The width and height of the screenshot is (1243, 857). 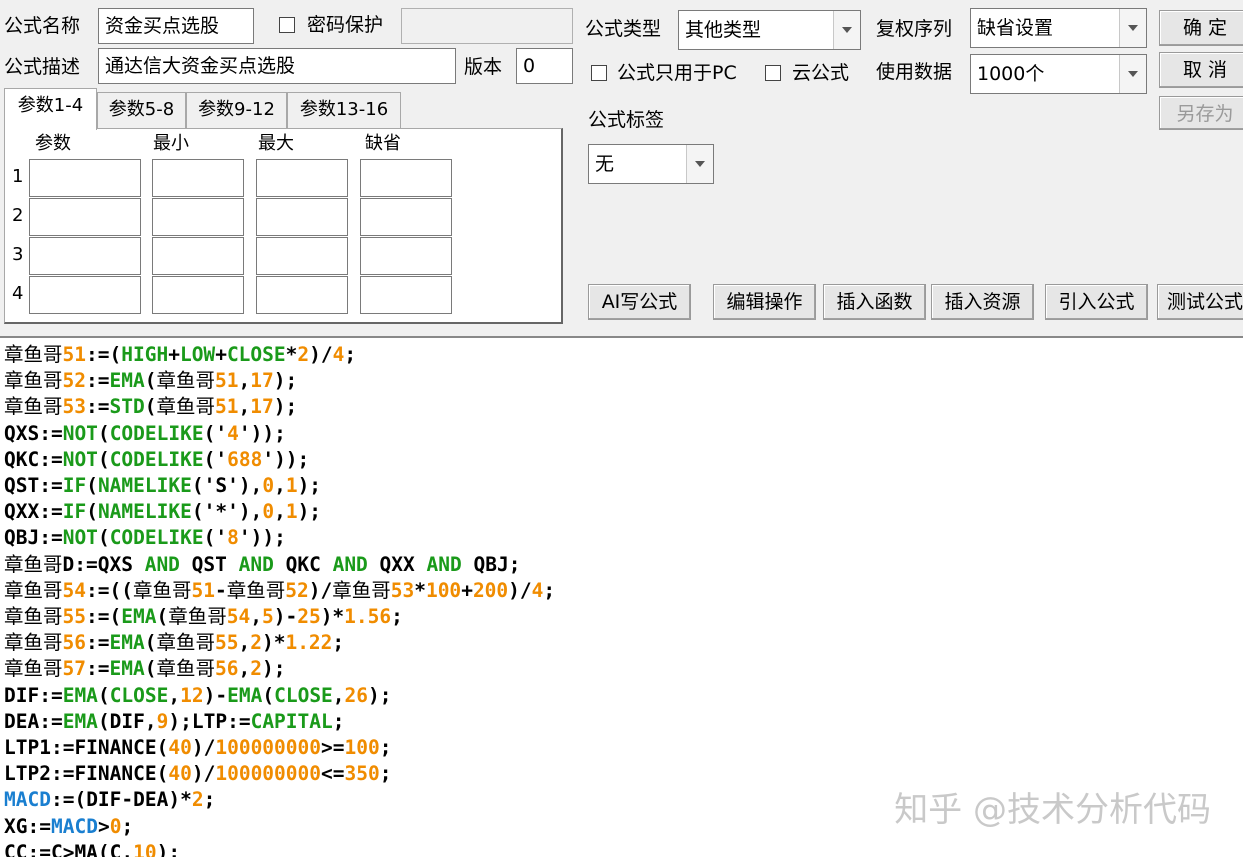 I want to click on fq-value: 缺省设置, so click(x=1015, y=28).